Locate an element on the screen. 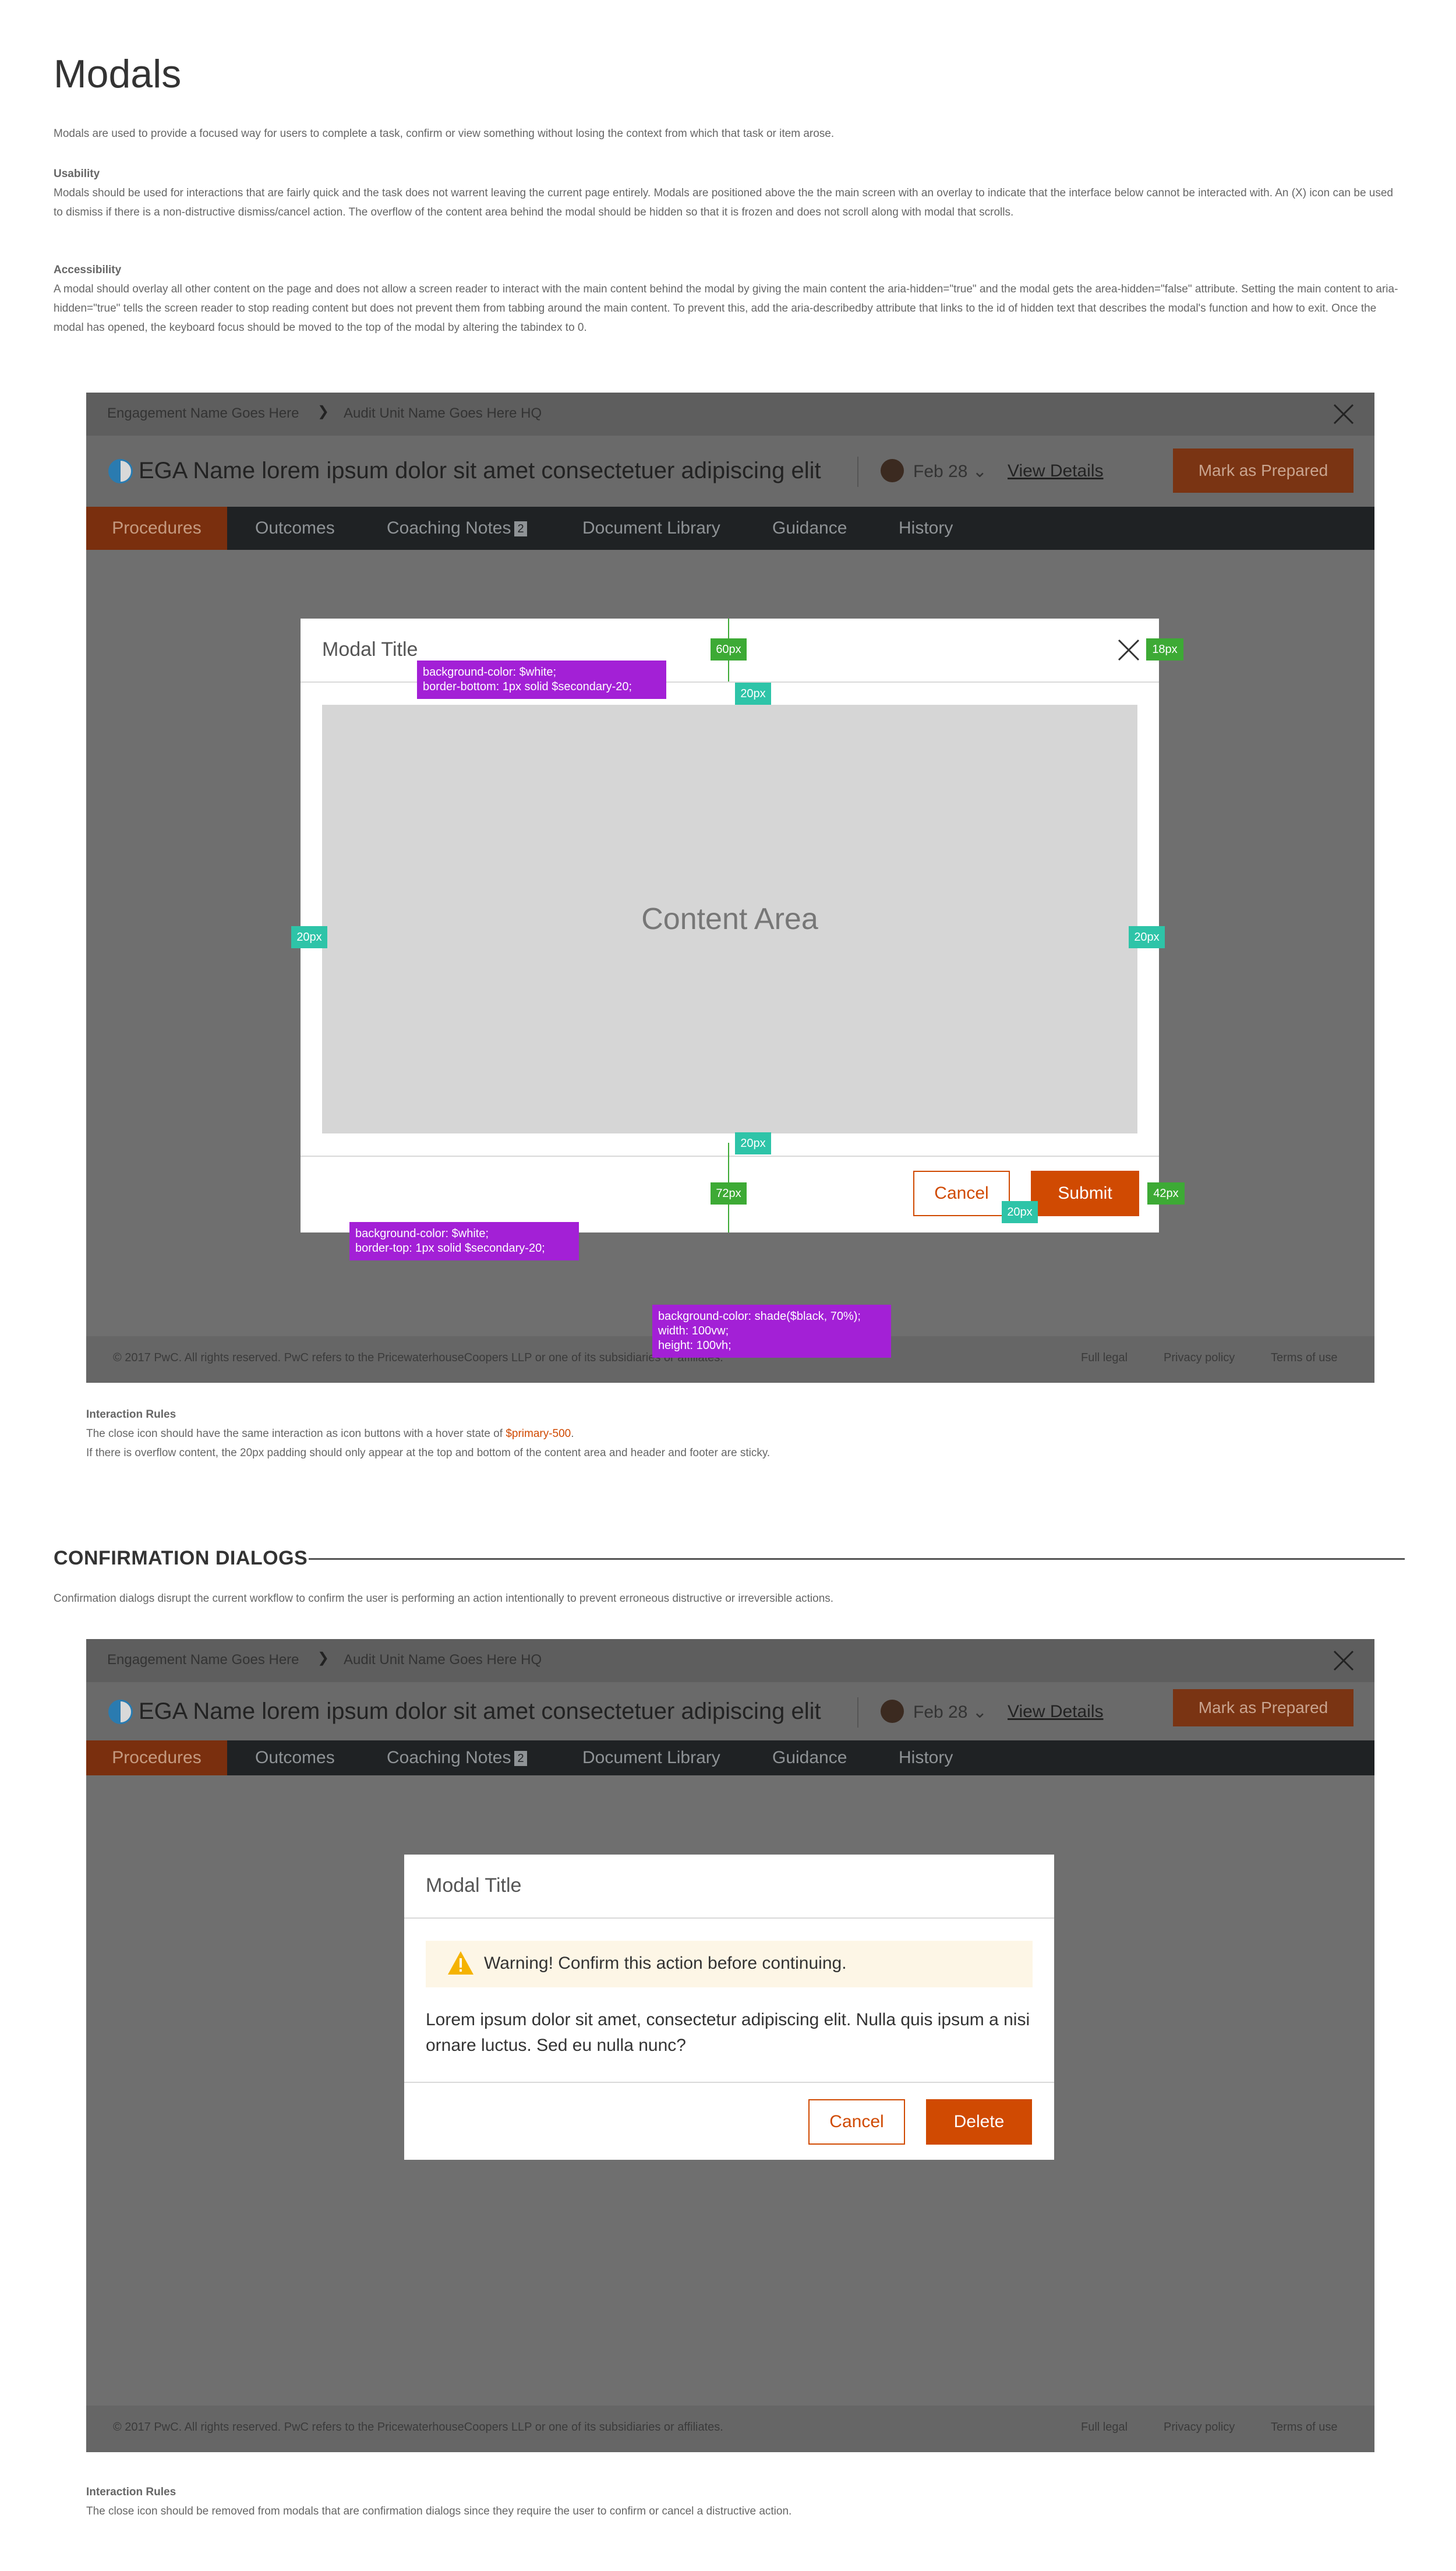 The height and width of the screenshot is (2571, 1456). usability-label: Usability is located at coordinates (77, 174).